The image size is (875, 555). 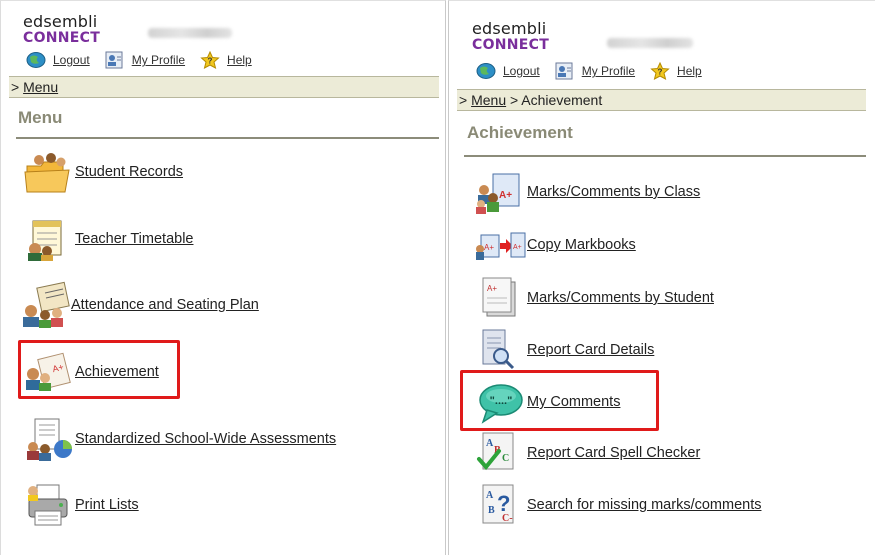 I want to click on menu-item-teacher-timetable: Teacher Timetable, so click(x=108, y=239).